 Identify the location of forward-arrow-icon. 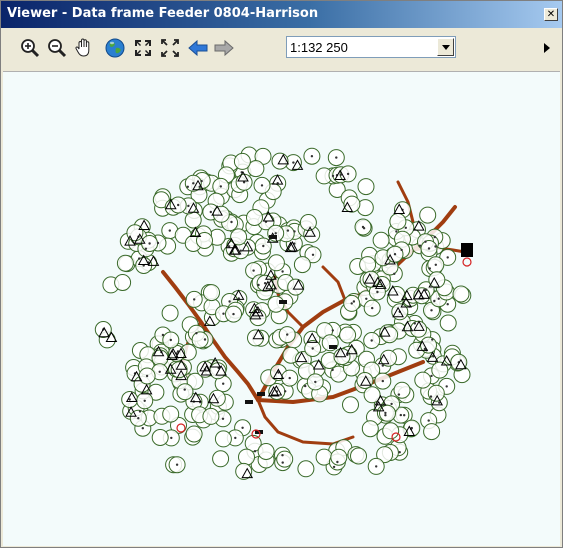
(224, 48).